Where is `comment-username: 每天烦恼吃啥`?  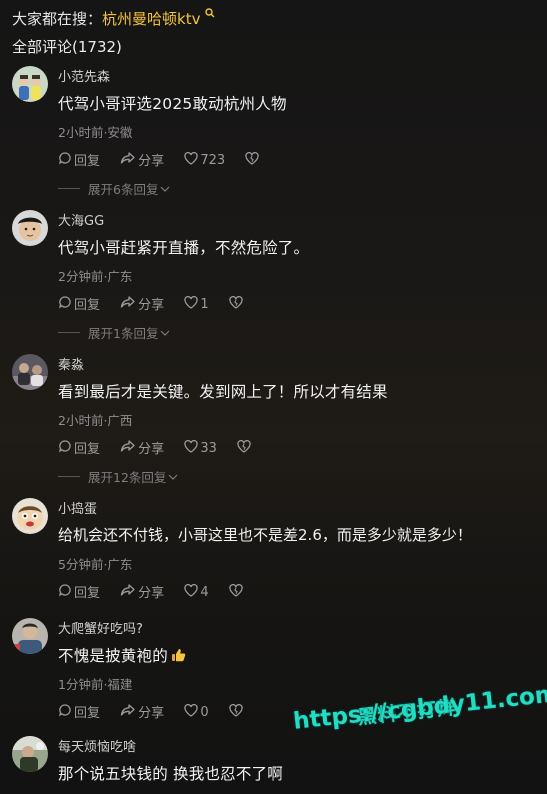 comment-username: 每天烦恼吃啥 is located at coordinates (97, 745).